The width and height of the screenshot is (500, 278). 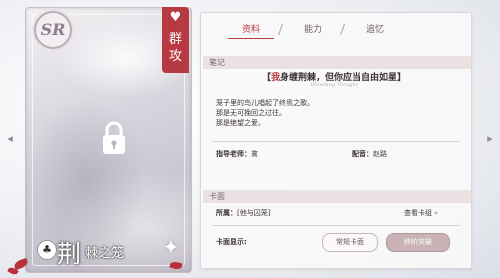 I want to click on voice-label: 配音：, so click(x=362, y=154).